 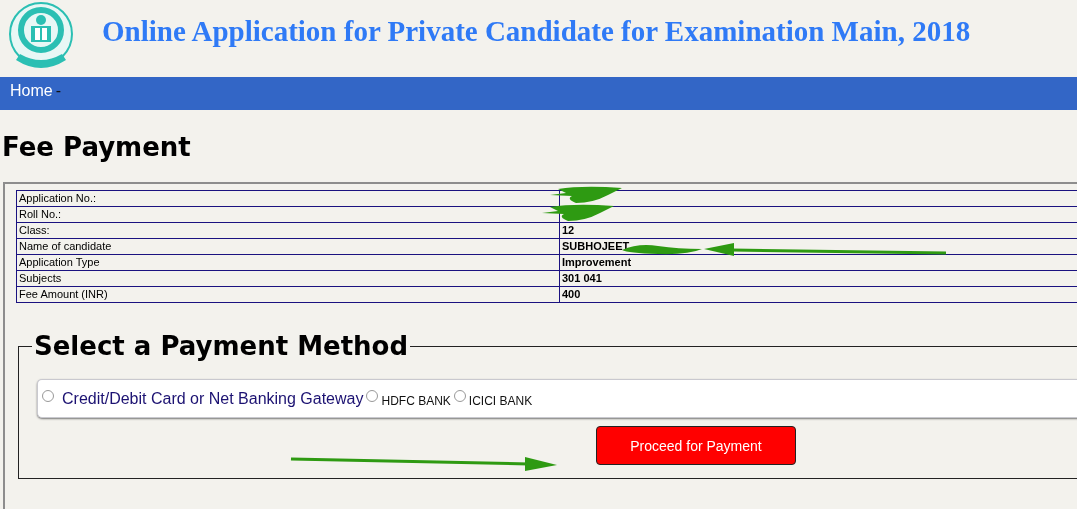 What do you see at coordinates (288, 214) in the screenshot?
I see `field-label: Roll No.:` at bounding box center [288, 214].